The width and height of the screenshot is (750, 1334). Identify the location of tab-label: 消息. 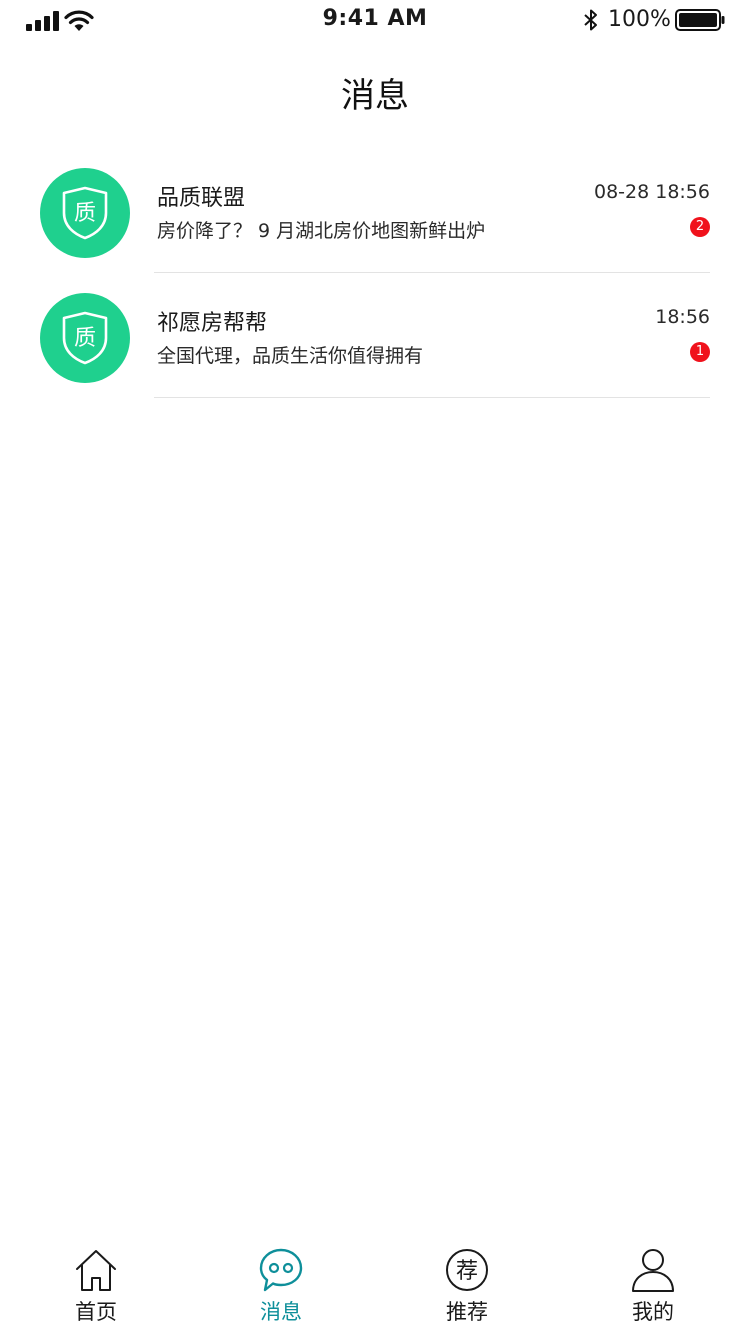
(281, 1312).